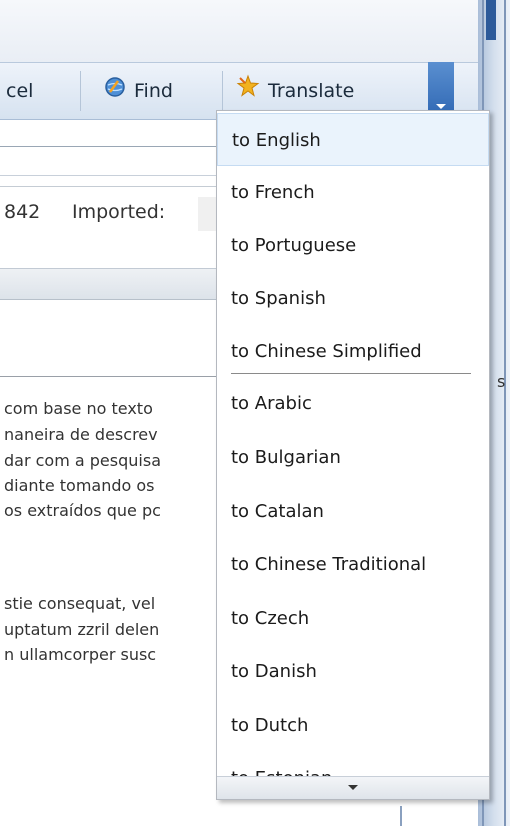 This screenshot has width=510, height=826. I want to click on cancel-button: cel, so click(19, 91).